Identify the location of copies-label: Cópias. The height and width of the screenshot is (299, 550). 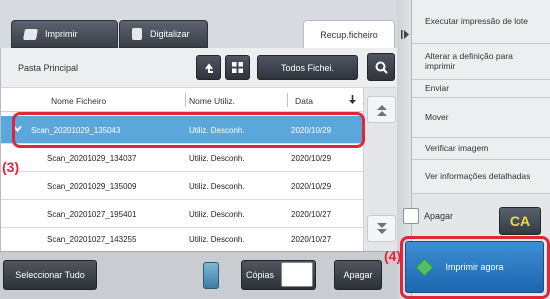
(260, 275).